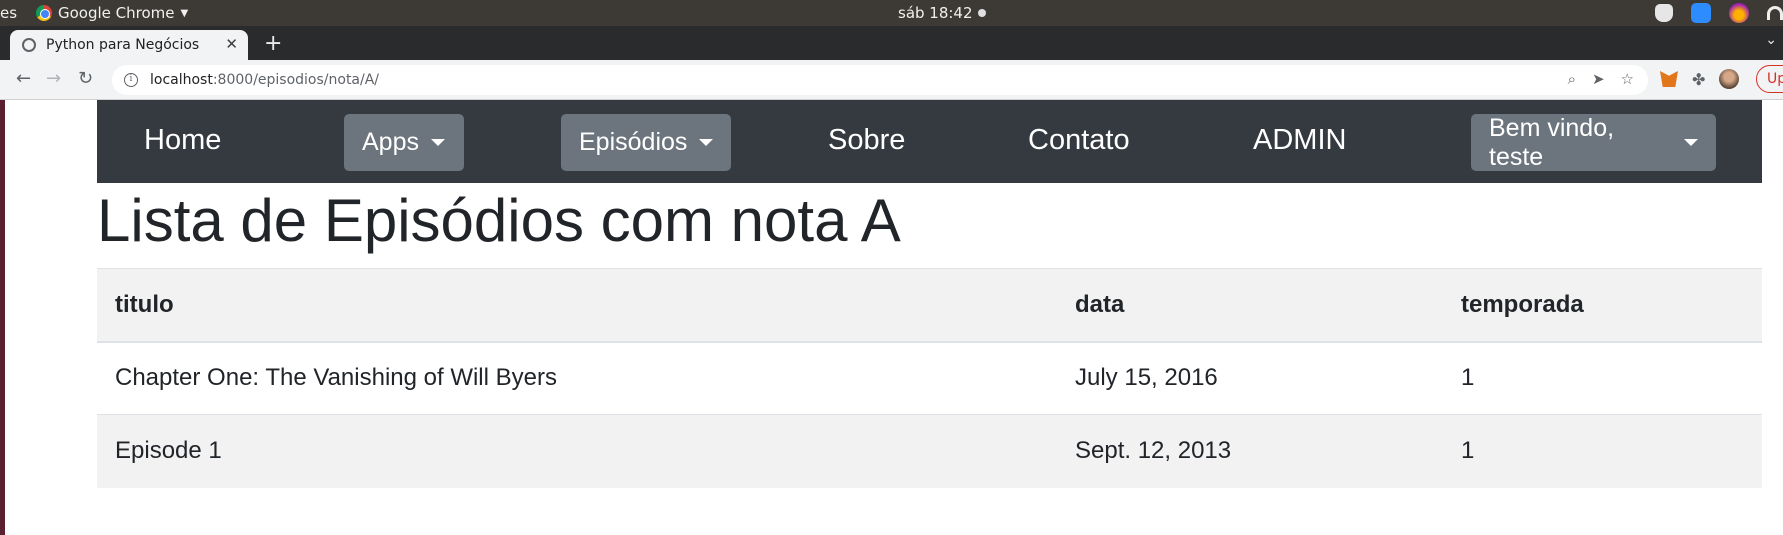 Image resolution: width=1783 pixels, height=535 pixels. What do you see at coordinates (577, 378) in the screenshot?
I see `cell-titulo: Chapter One: The Vanishing of Will Byers` at bounding box center [577, 378].